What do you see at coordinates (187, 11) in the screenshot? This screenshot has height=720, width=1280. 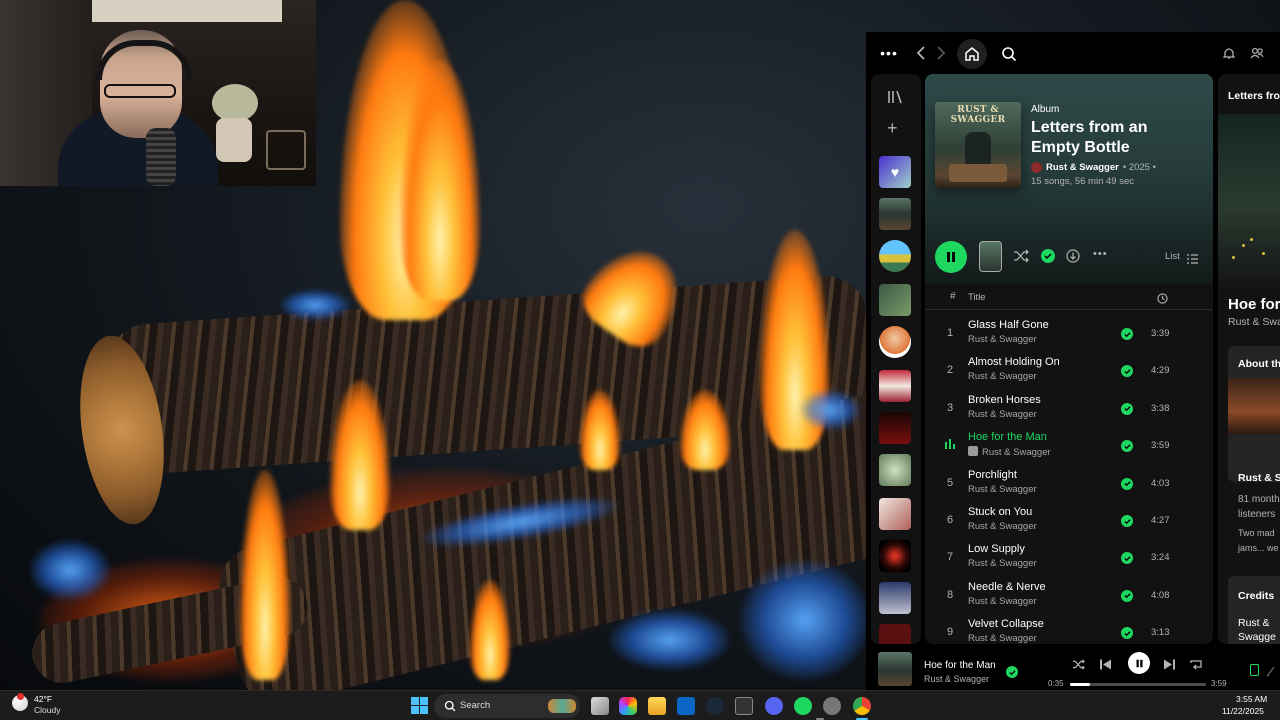 I see `wall-window` at bounding box center [187, 11].